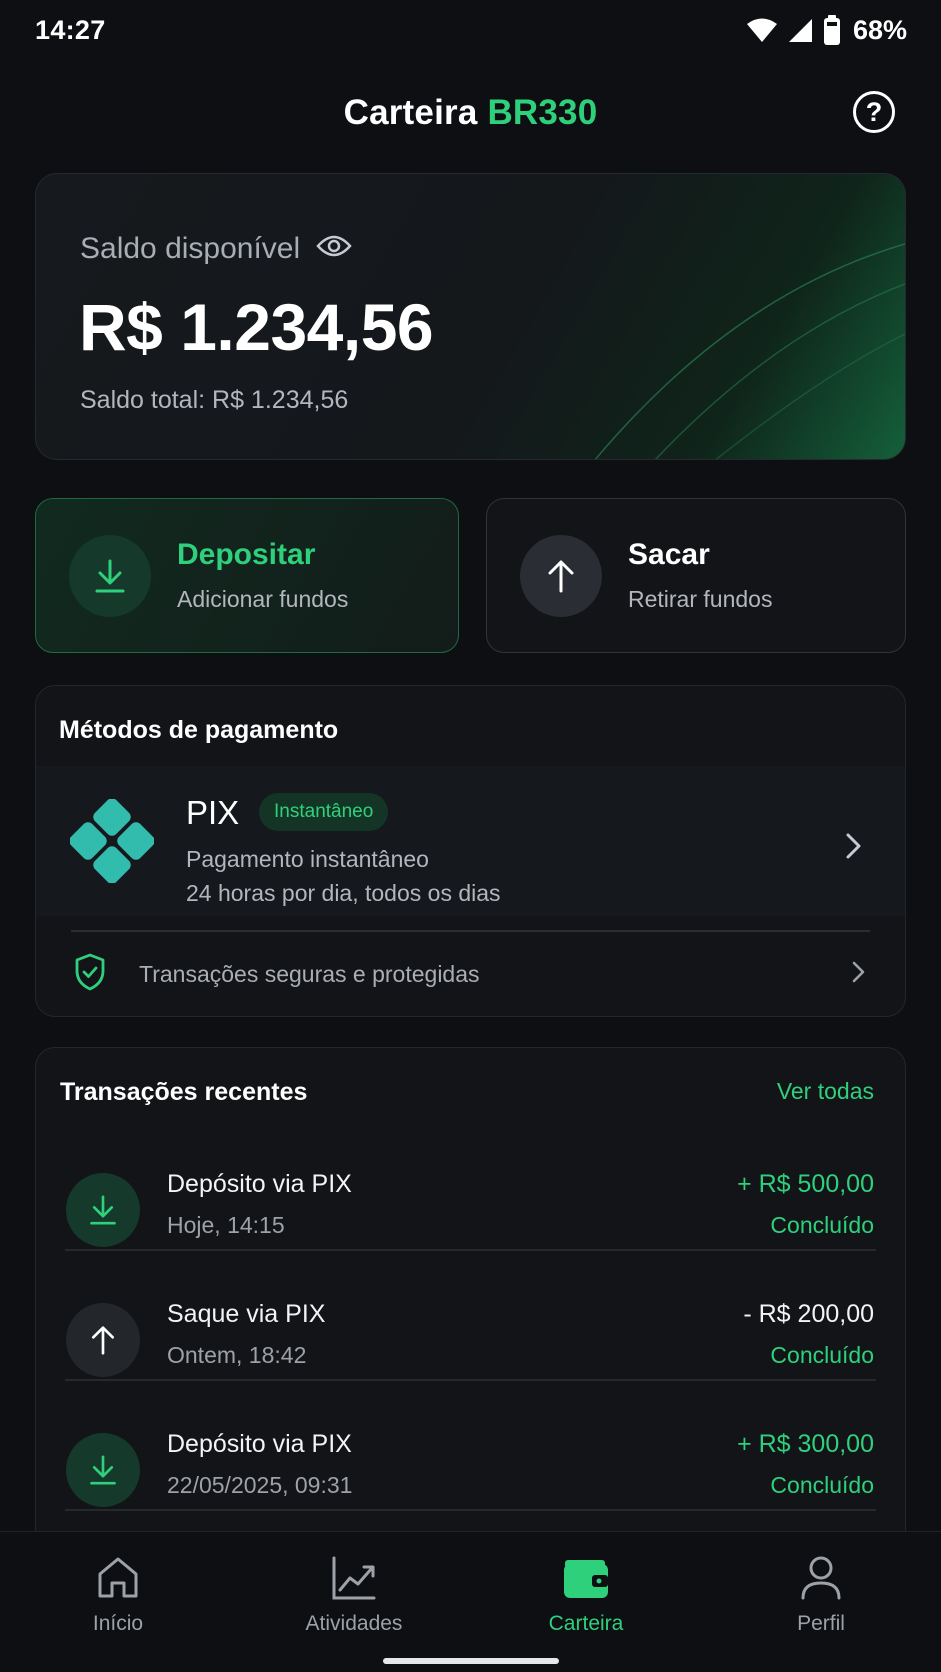 This screenshot has height=1672, width=941. Describe the element at coordinates (586, 1623) in the screenshot. I see `nav-label: Carteira` at that location.